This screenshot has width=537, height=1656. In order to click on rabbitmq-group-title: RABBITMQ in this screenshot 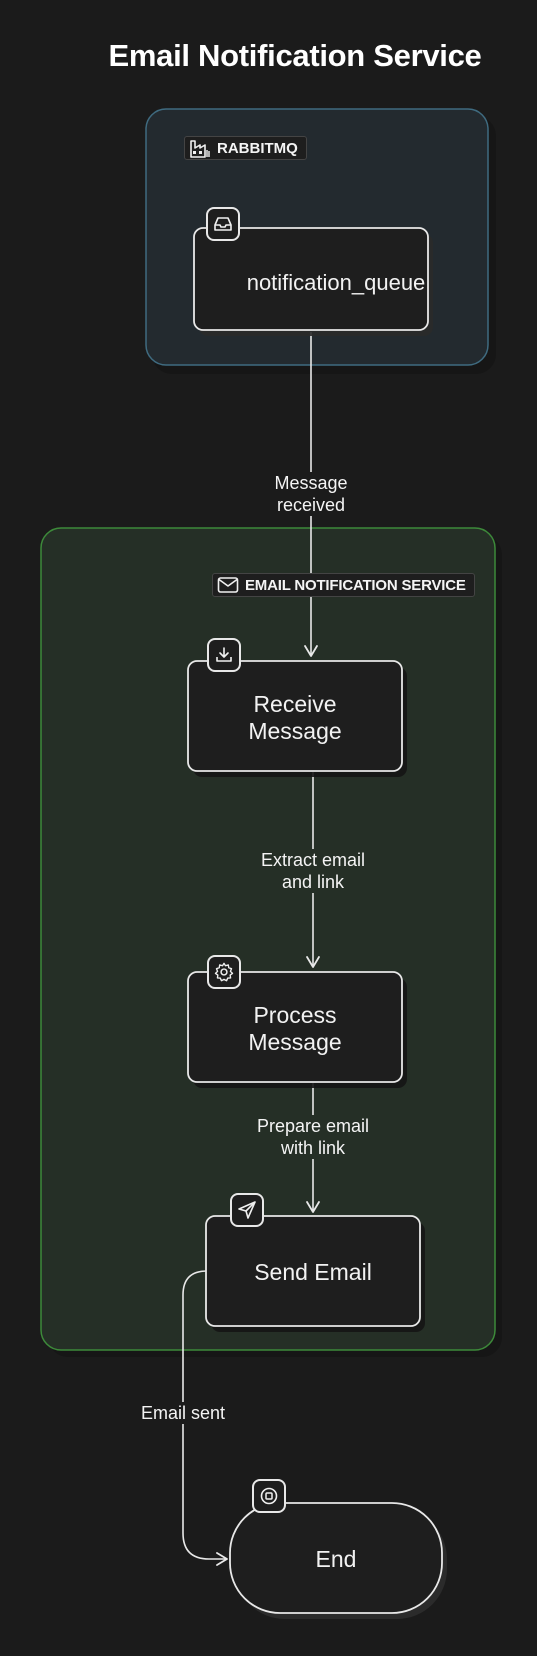, I will do `click(257, 148)`.